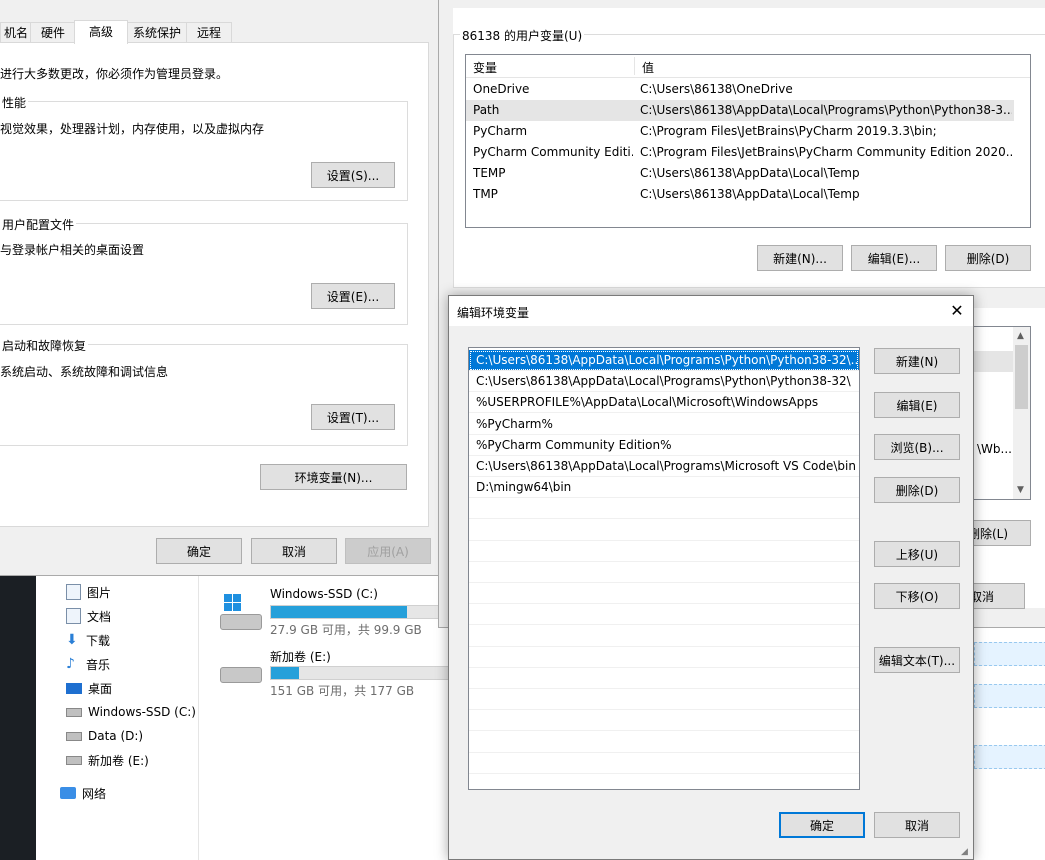 This screenshot has width=1045, height=860. Describe the element at coordinates (485, 67) in the screenshot. I see `column-header-variable: 变量` at that location.